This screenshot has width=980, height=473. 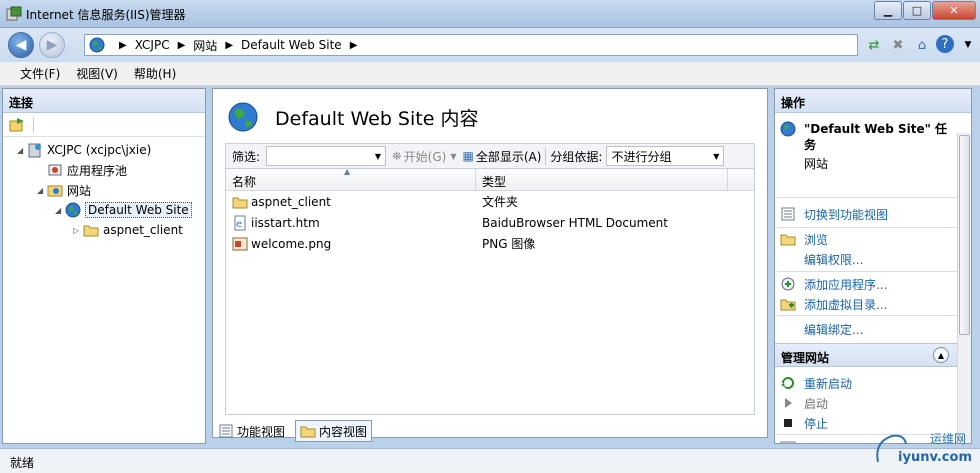 What do you see at coordinates (788, 442) in the screenshot?
I see `browse-icon` at bounding box center [788, 442].